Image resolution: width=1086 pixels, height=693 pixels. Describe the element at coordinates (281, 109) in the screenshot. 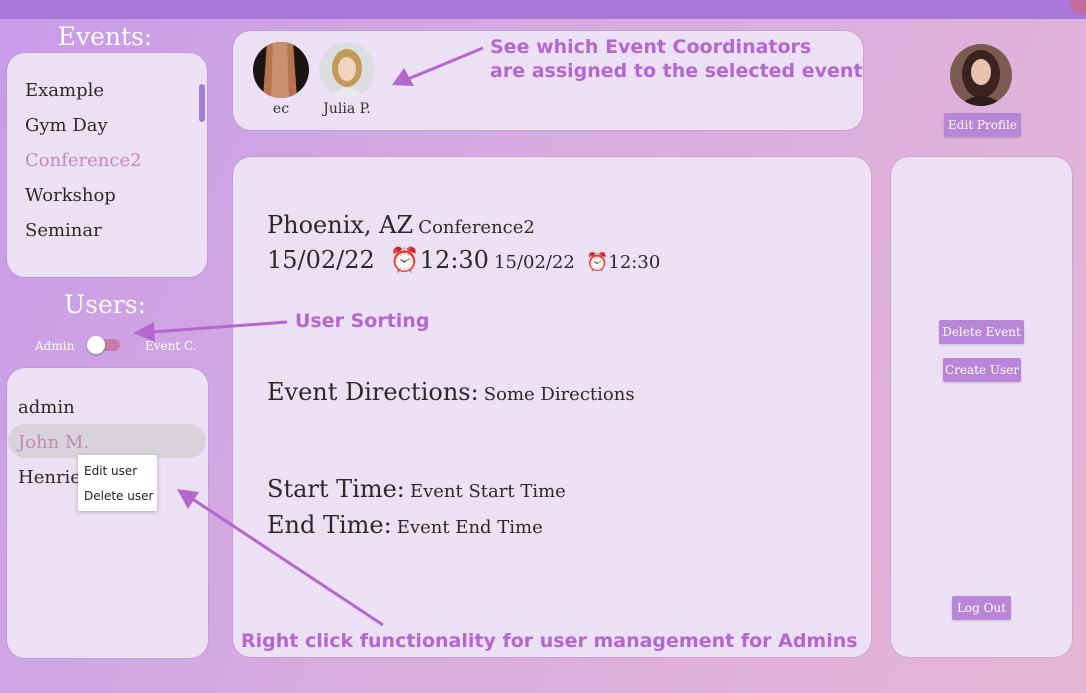

I see `coordinator-name-ec: ec` at that location.